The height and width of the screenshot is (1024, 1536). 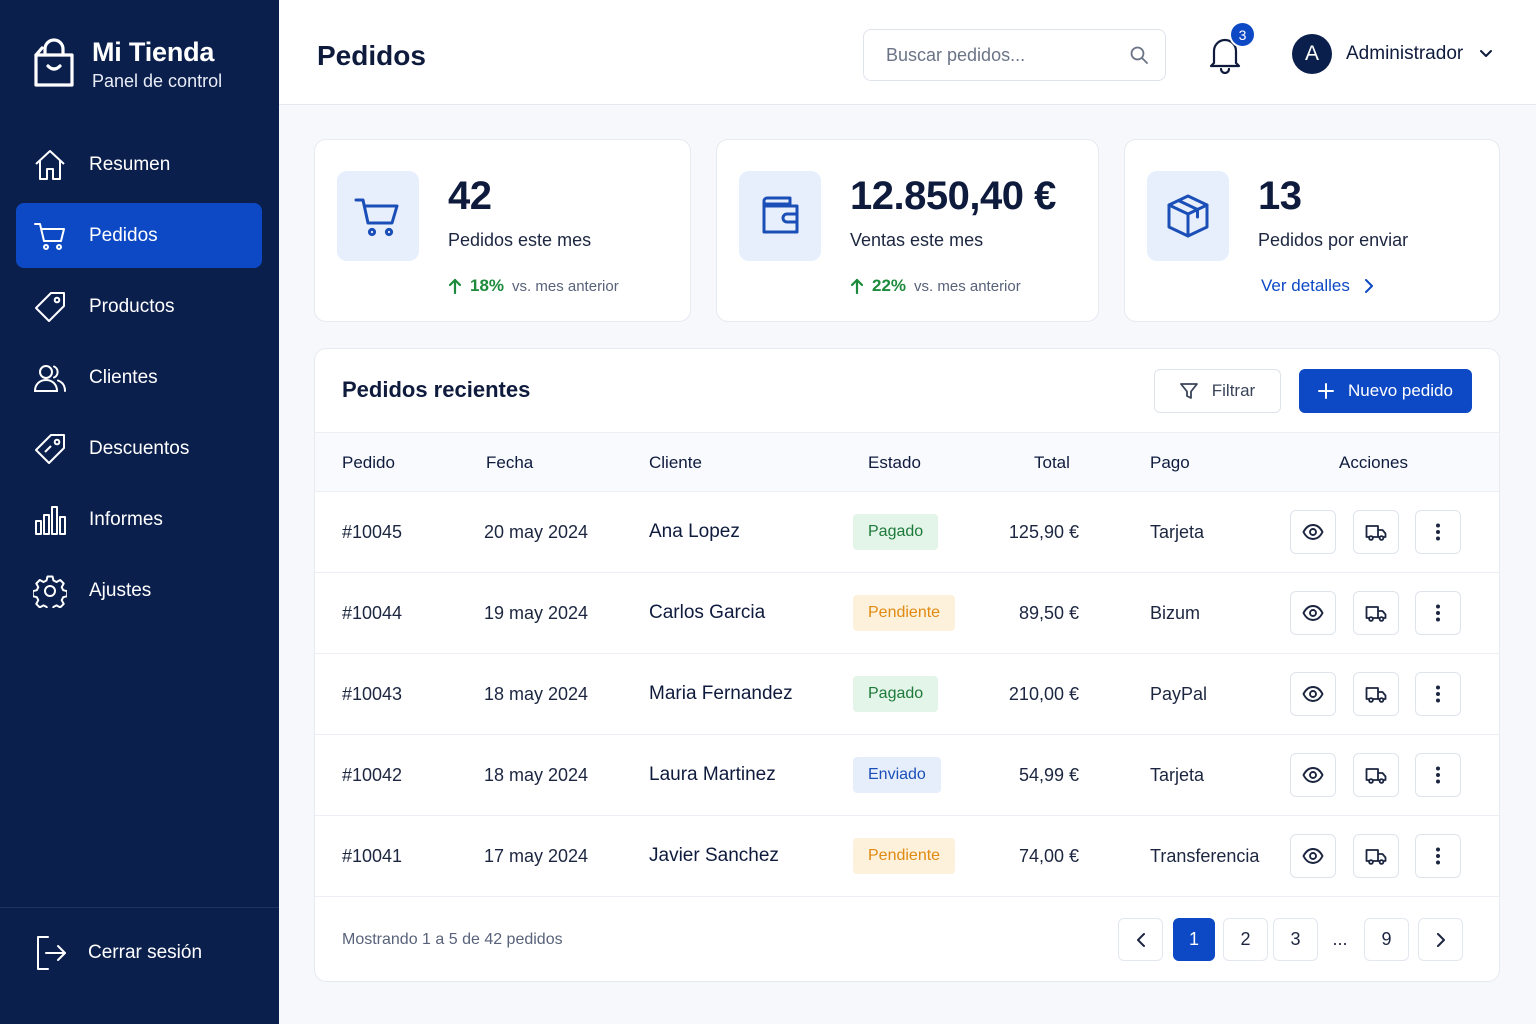 What do you see at coordinates (50, 520) in the screenshot?
I see `bar-chart-icon` at bounding box center [50, 520].